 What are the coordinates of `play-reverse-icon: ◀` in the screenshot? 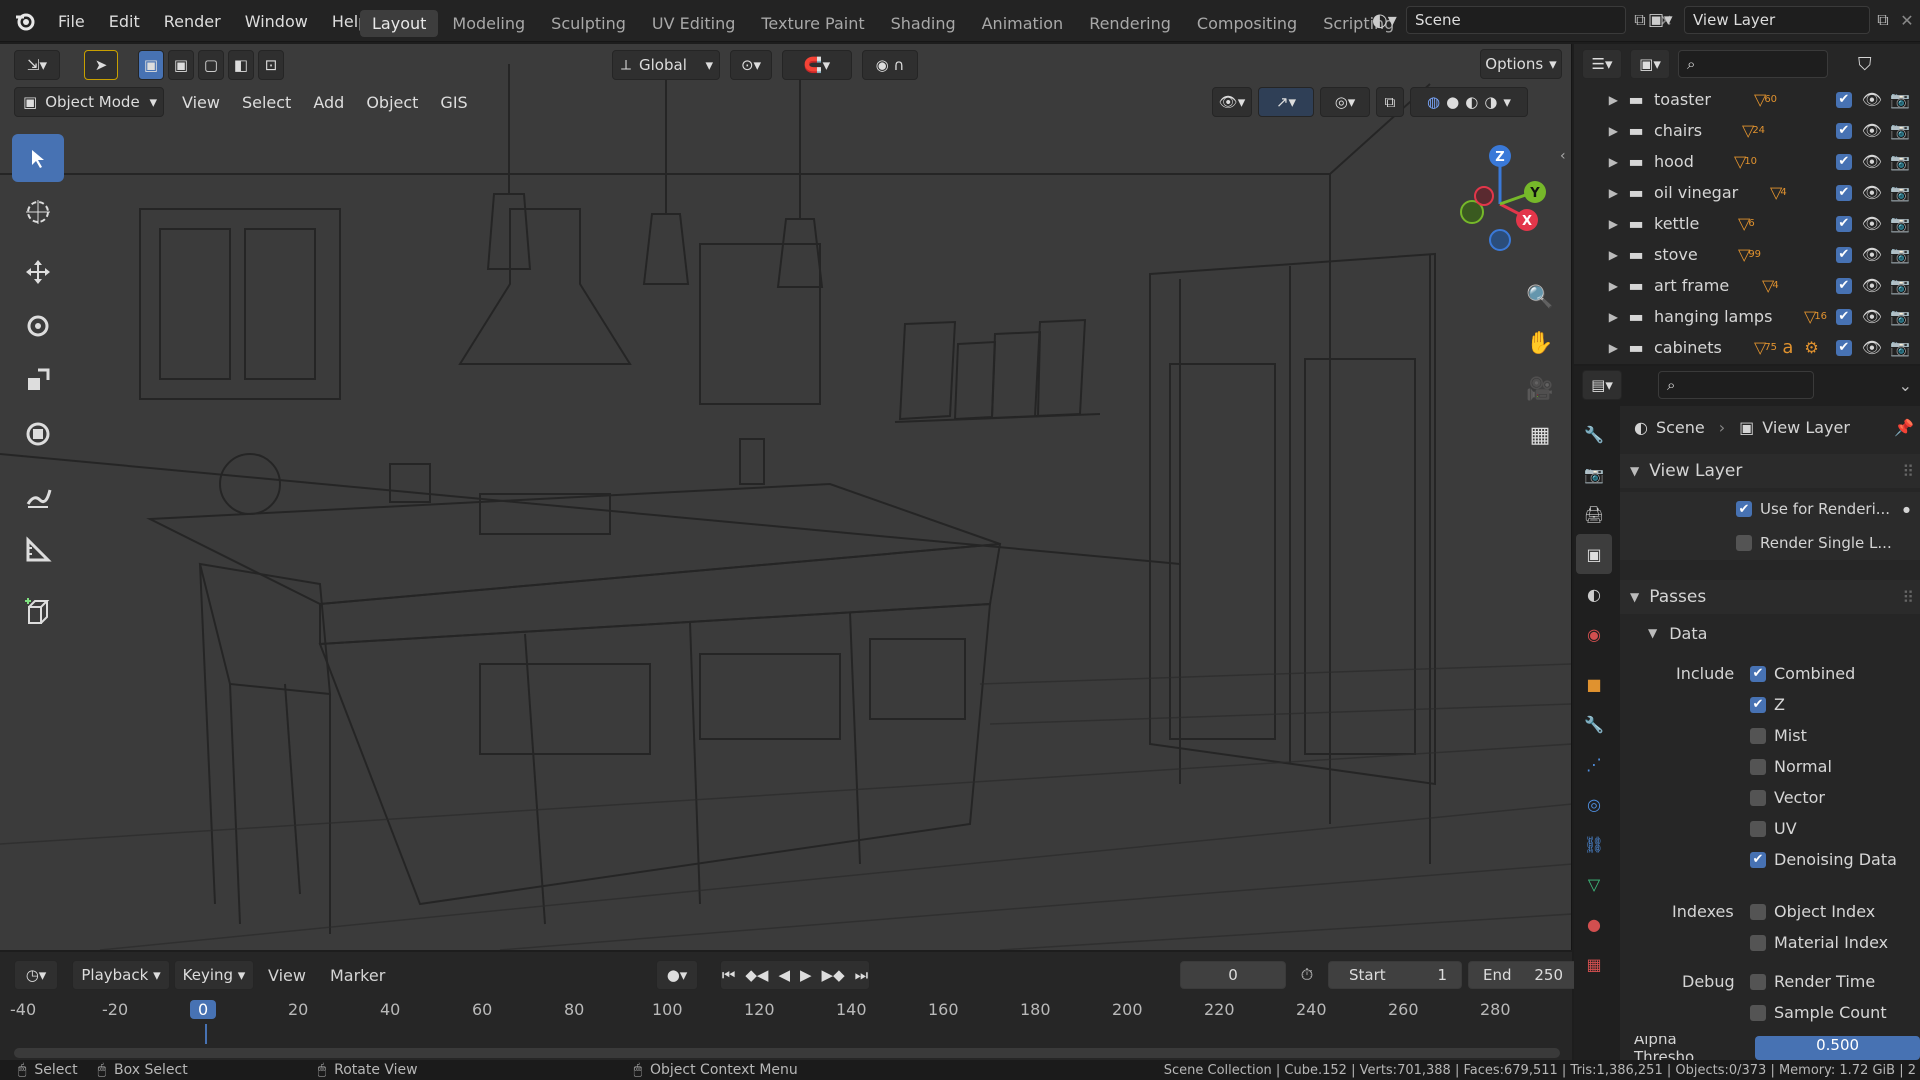 It's located at (784, 975).